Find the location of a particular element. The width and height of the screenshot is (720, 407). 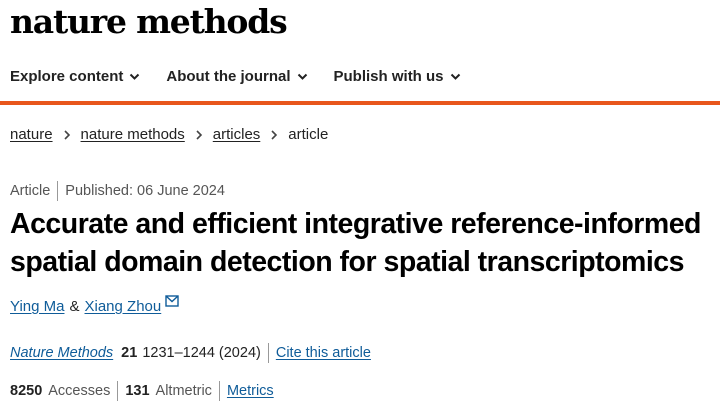

article-meta: Article Published: 06 June 2024 is located at coordinates (117, 191).